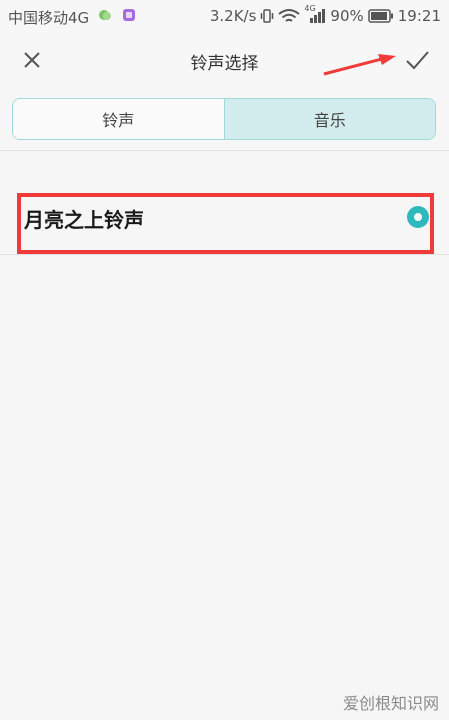  What do you see at coordinates (105, 15) in the screenshot?
I see `wechat-notification-icon` at bounding box center [105, 15].